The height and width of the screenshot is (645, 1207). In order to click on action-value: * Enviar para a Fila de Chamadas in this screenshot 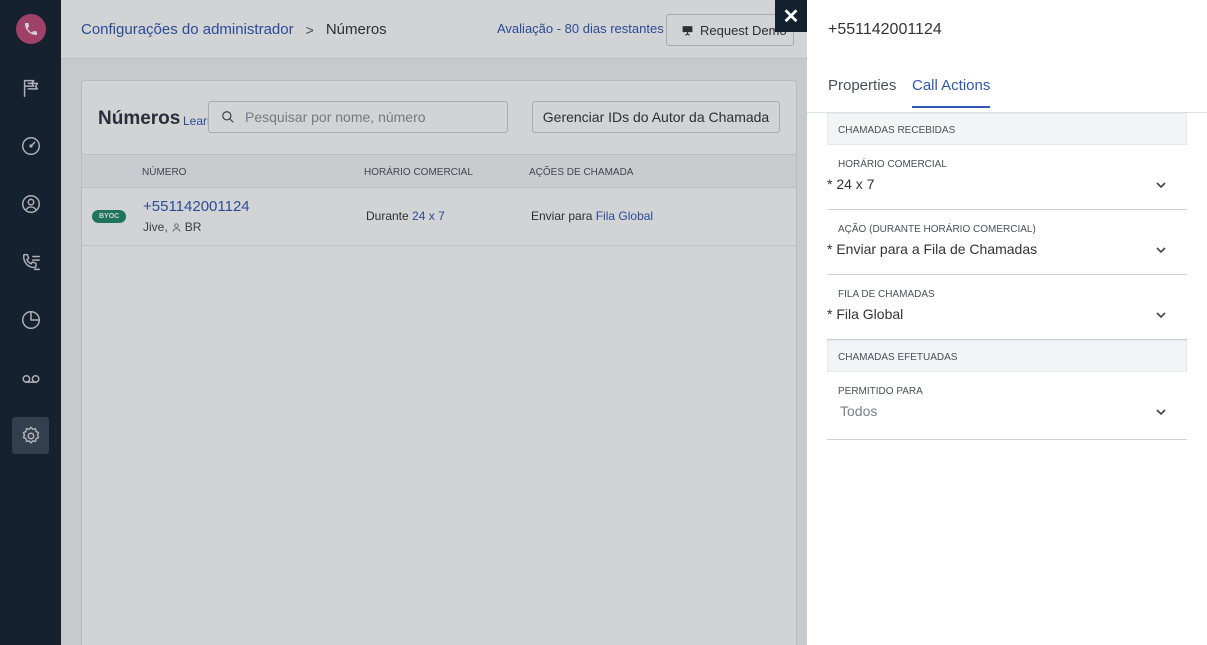, I will do `click(932, 249)`.